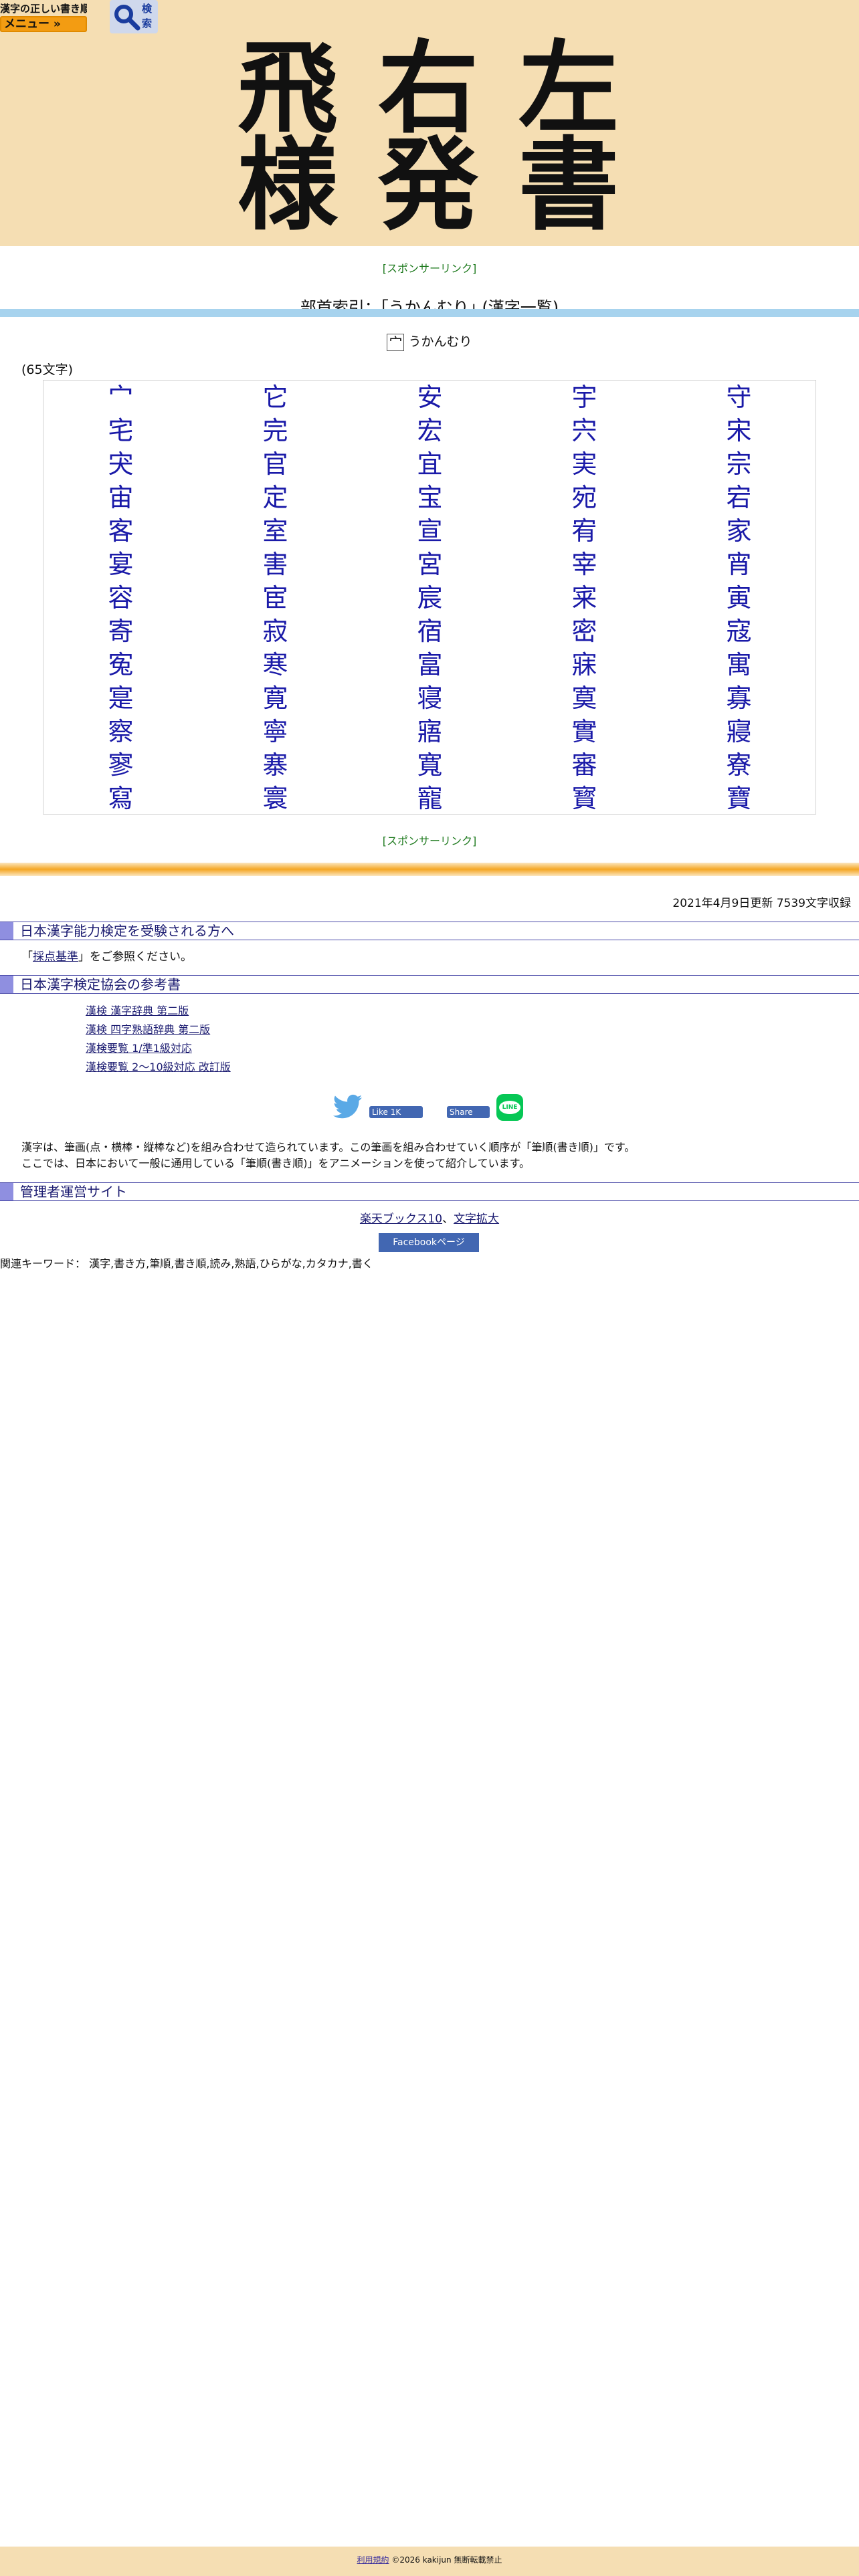 The image size is (859, 2576). What do you see at coordinates (120, 531) in the screenshot?
I see `kanji-link: 客` at bounding box center [120, 531].